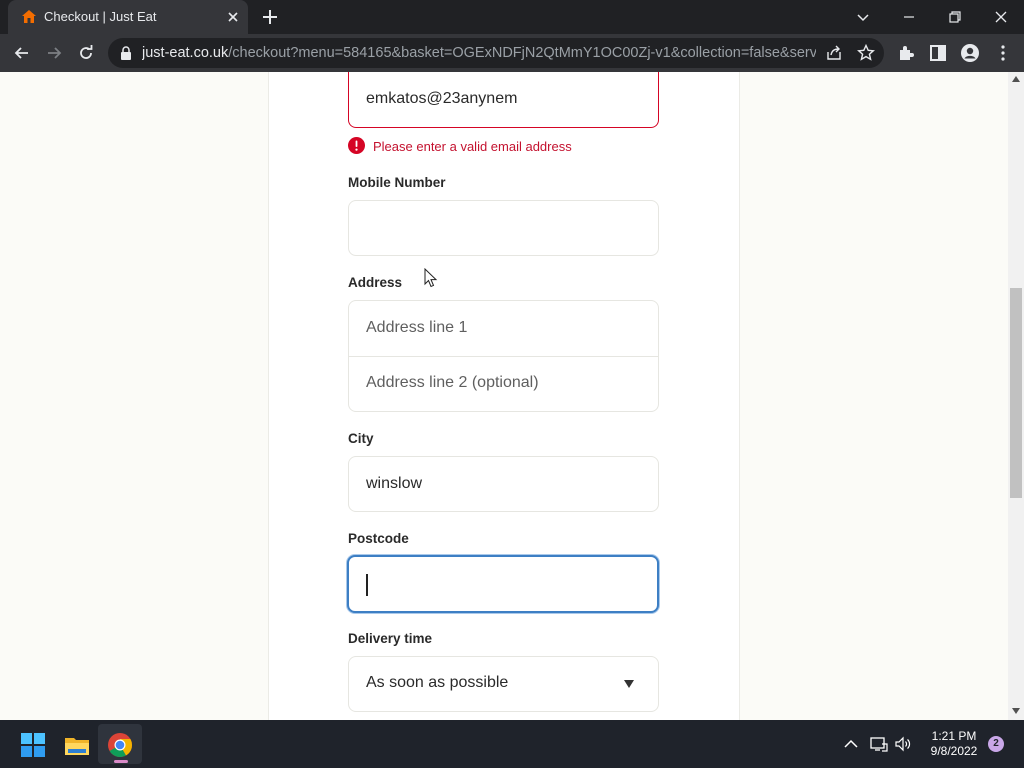 The image size is (1024, 768). I want to click on just-eat-favicon, so click(29, 16).